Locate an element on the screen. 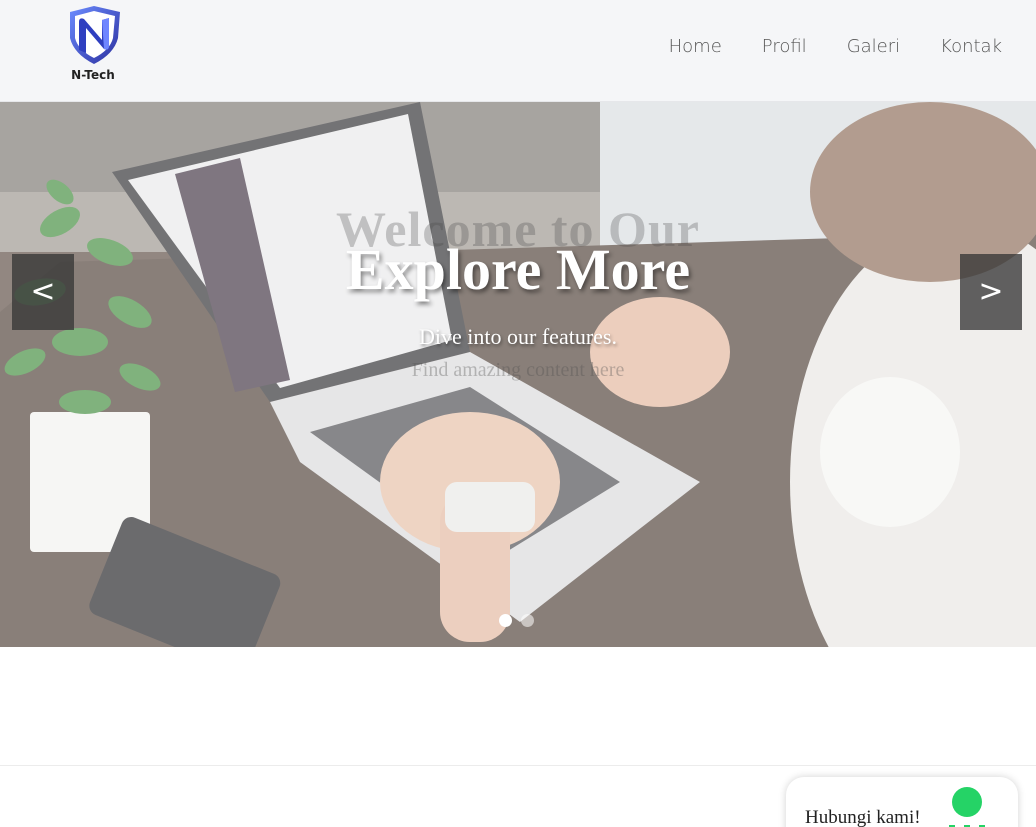 The width and height of the screenshot is (1036, 827). main-nav: Home Profil Galeri Kontak is located at coordinates (835, 46).